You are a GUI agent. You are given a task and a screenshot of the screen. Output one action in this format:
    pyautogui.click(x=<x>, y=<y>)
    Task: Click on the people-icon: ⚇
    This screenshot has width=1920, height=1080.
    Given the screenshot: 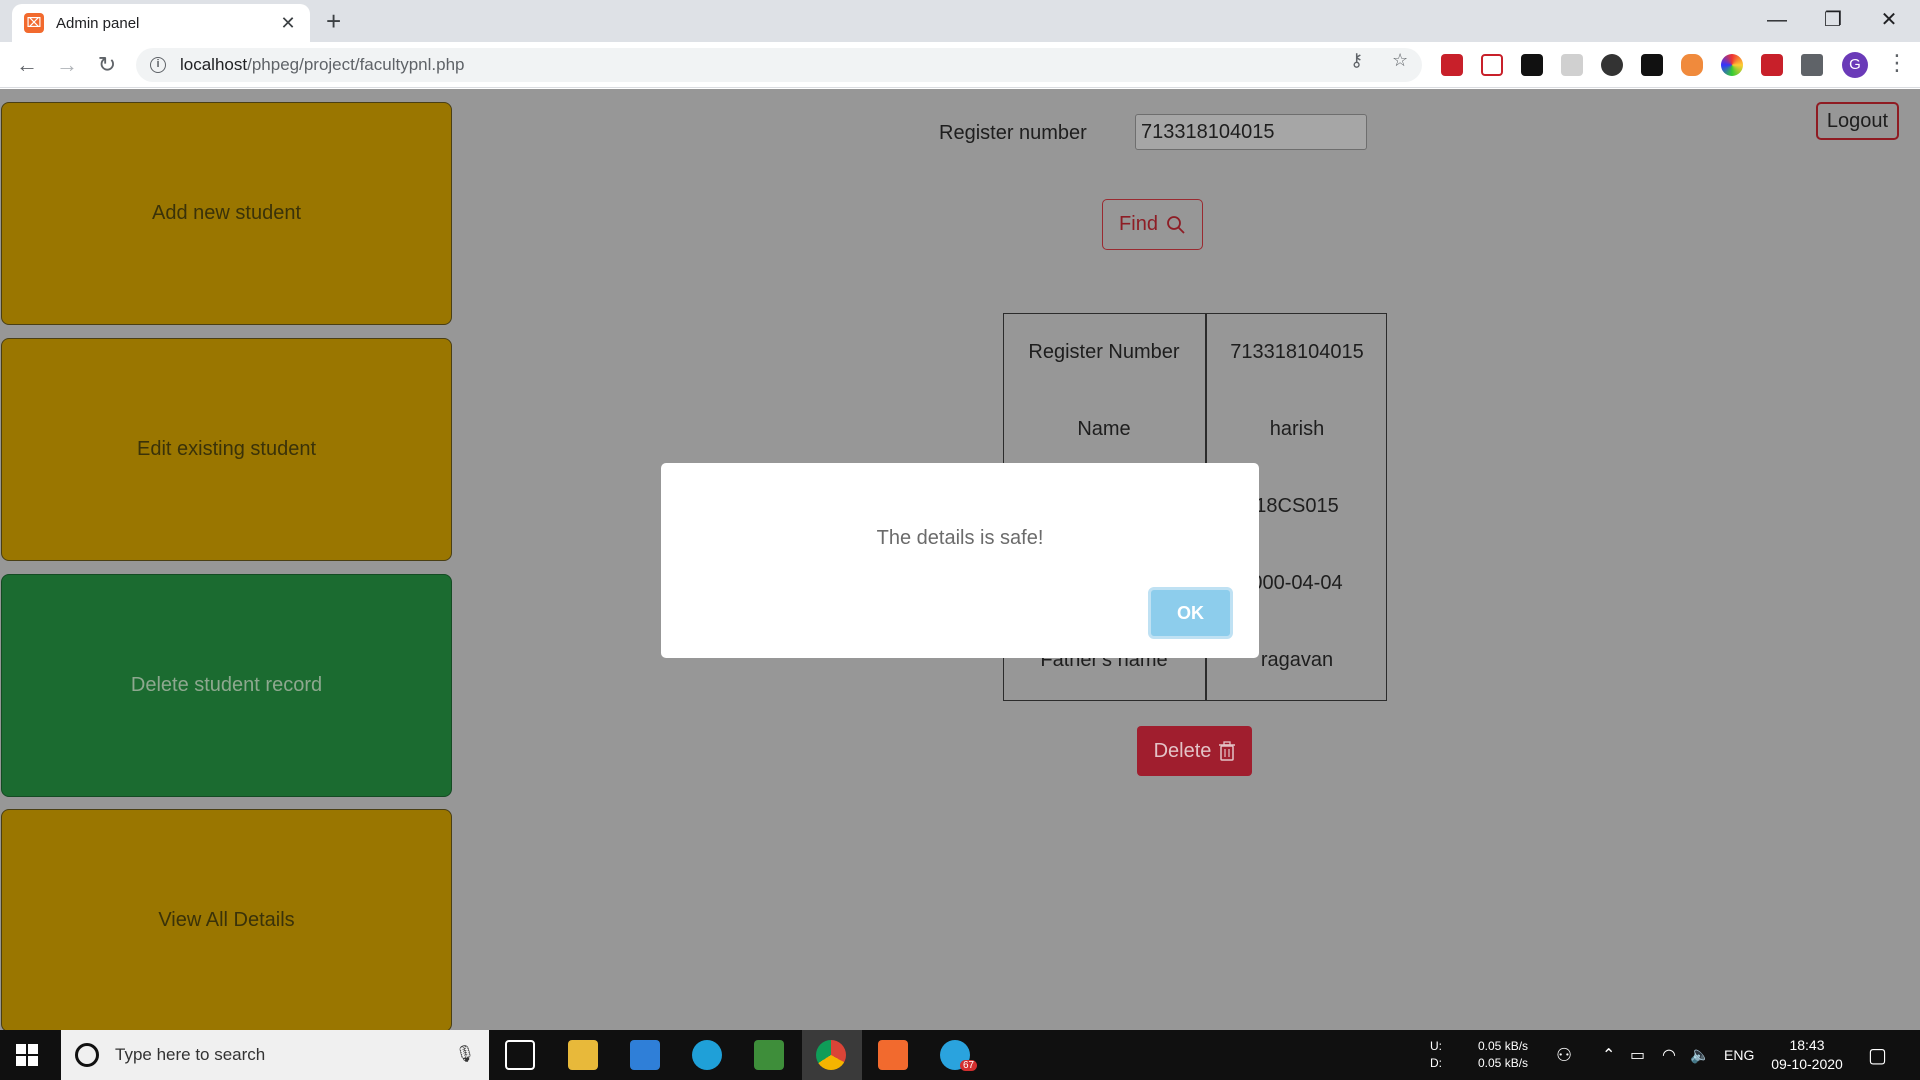 What is the action you would take?
    pyautogui.click(x=1564, y=1055)
    